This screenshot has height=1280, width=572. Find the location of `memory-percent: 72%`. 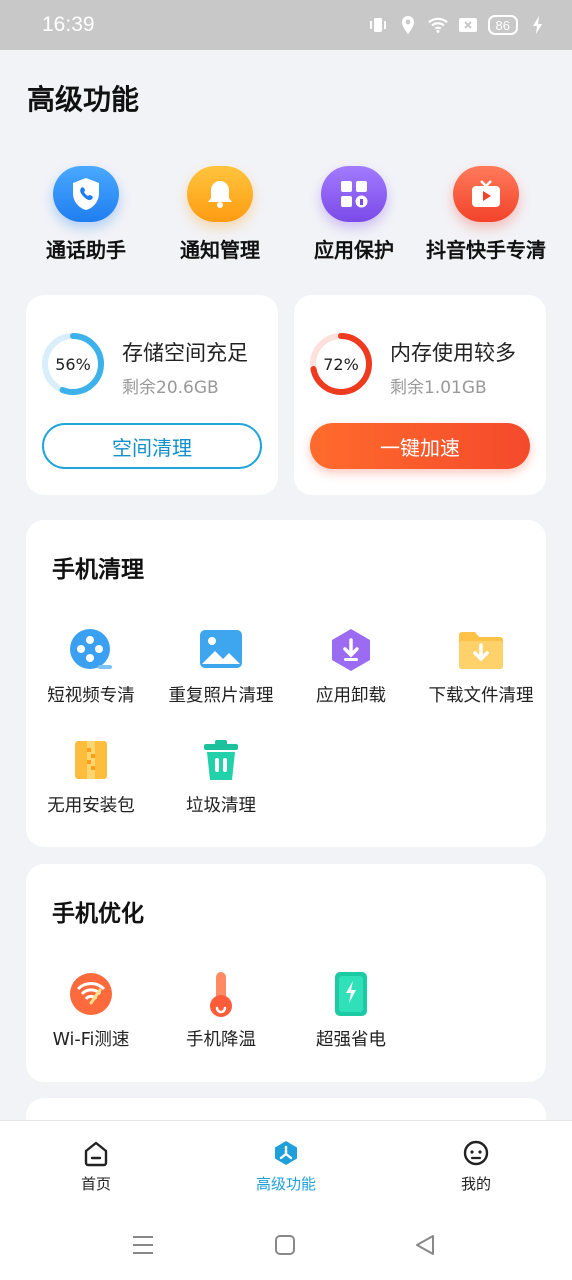

memory-percent: 72% is located at coordinates (341, 364).